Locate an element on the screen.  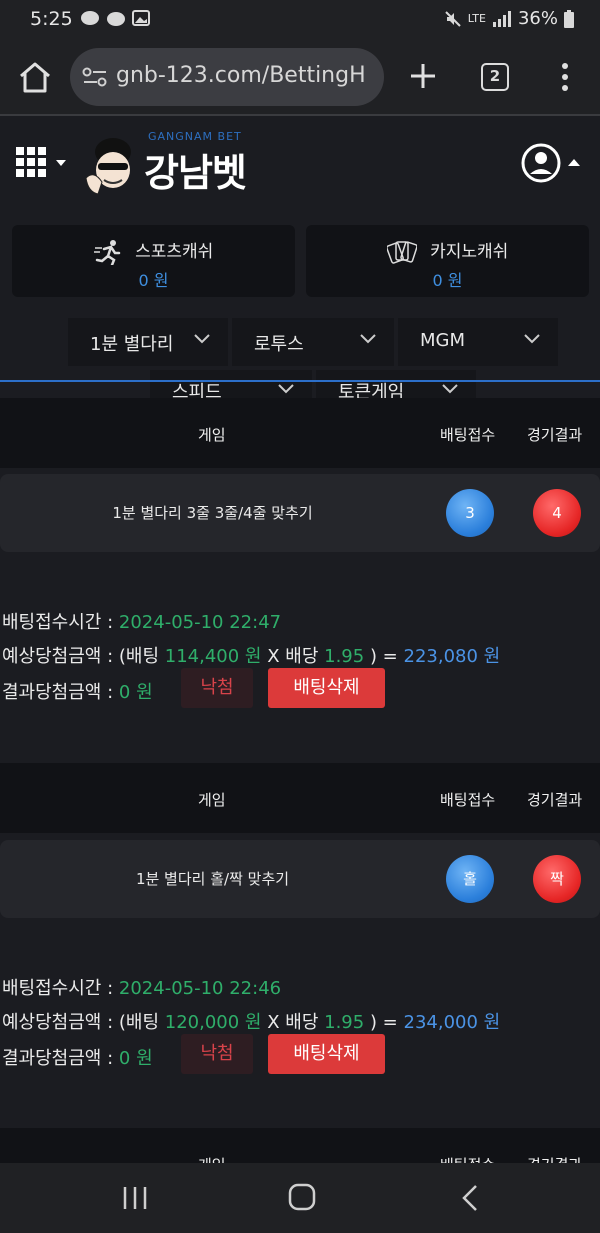
result-ball: 짝 is located at coordinates (557, 879).